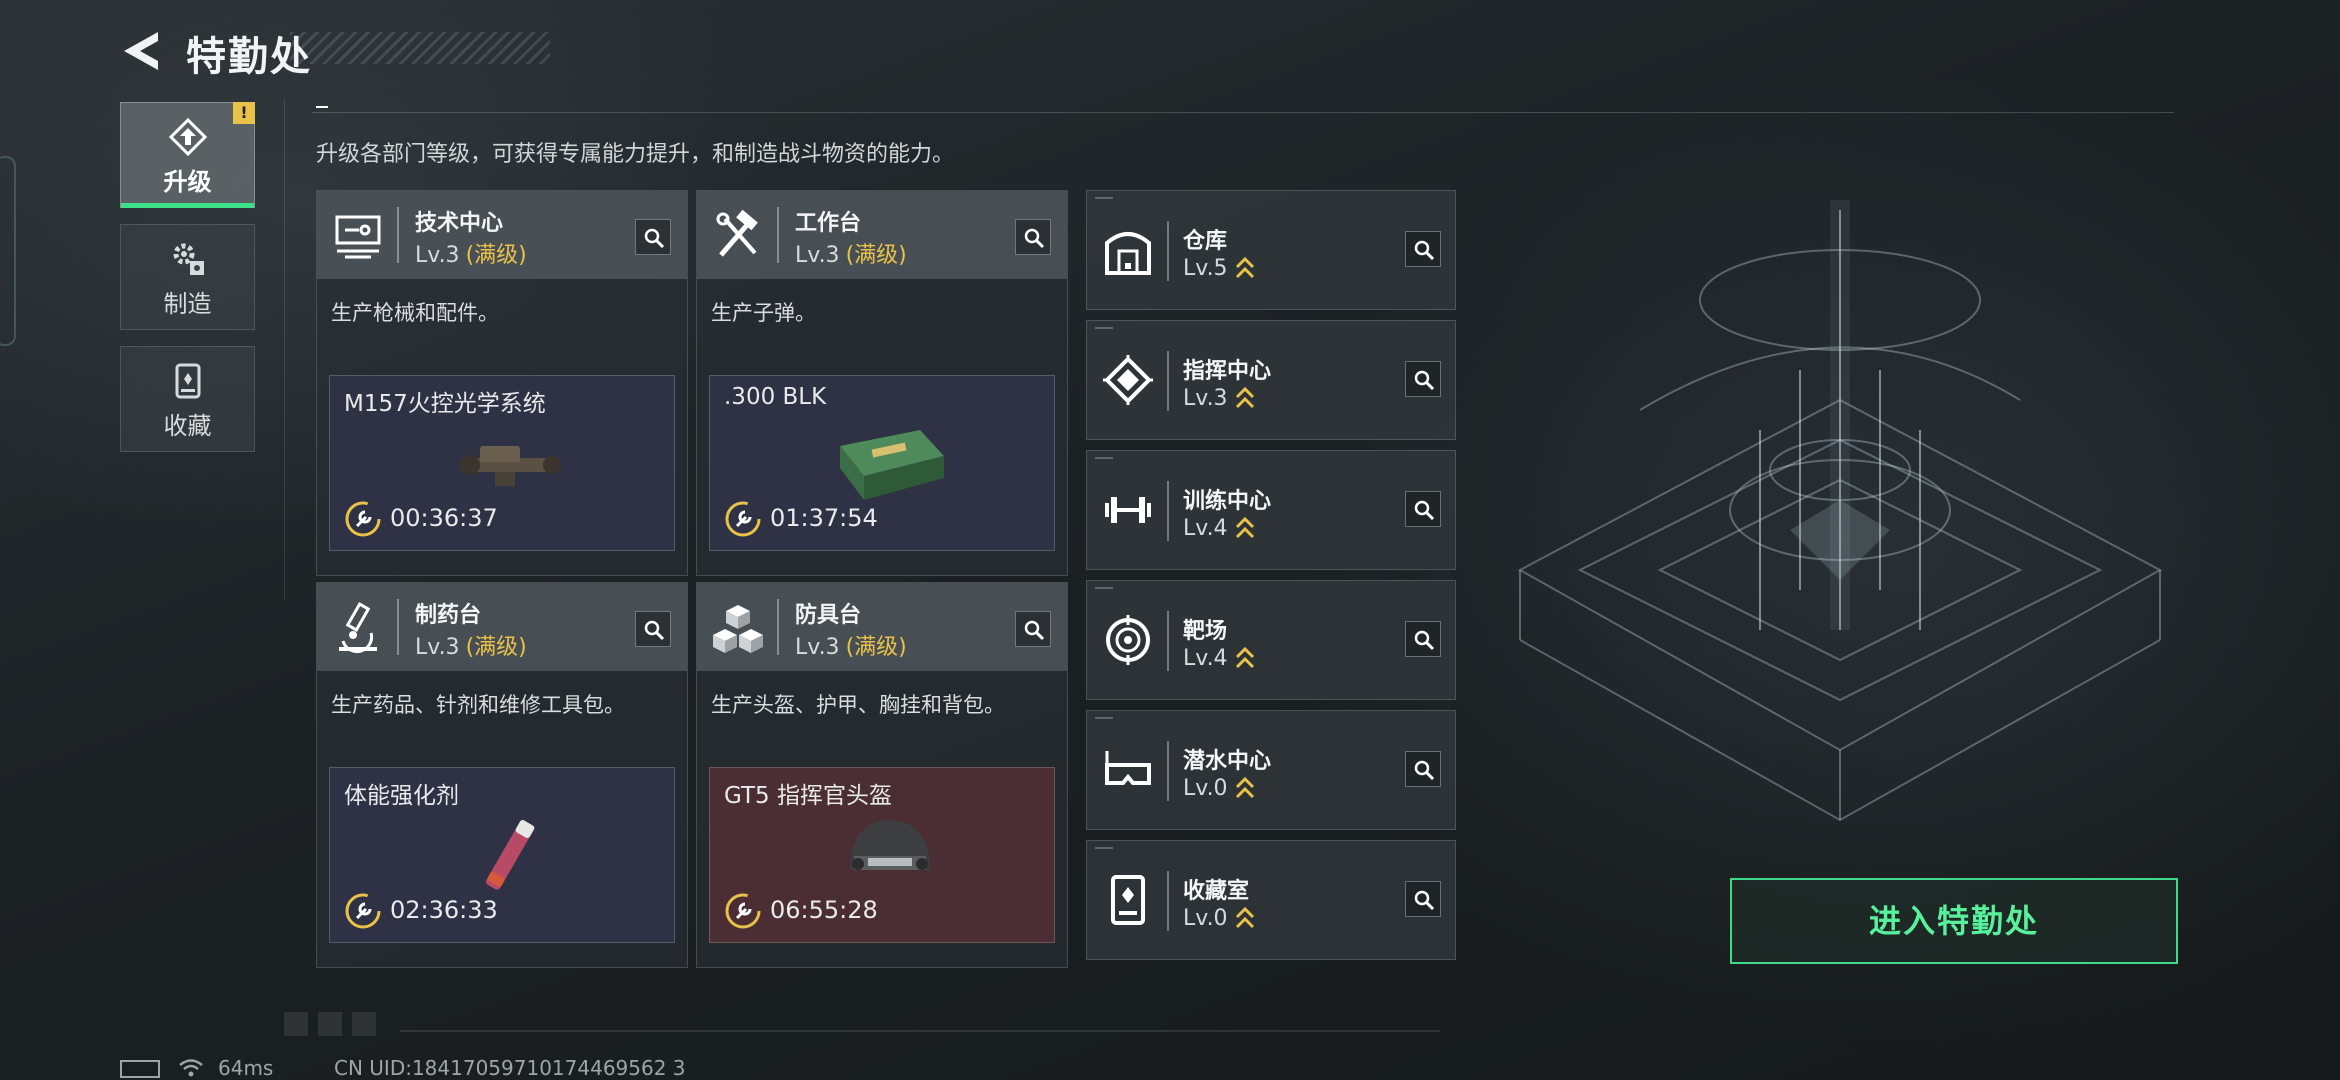  I want to click on ammo-box-image, so click(892, 465).